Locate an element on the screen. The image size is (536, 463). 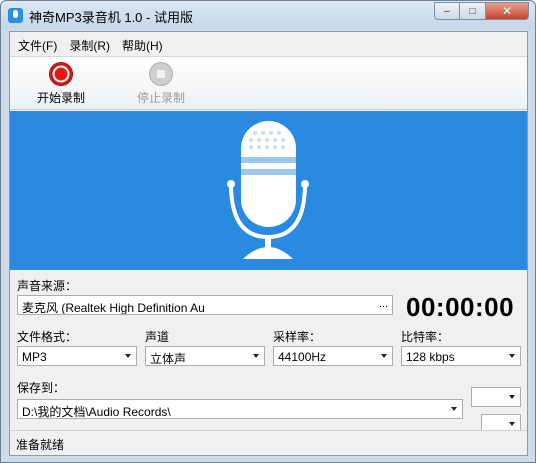
menu-bar: 文件(F) 录制(R) 帮助(H) is located at coordinates (268, 44).